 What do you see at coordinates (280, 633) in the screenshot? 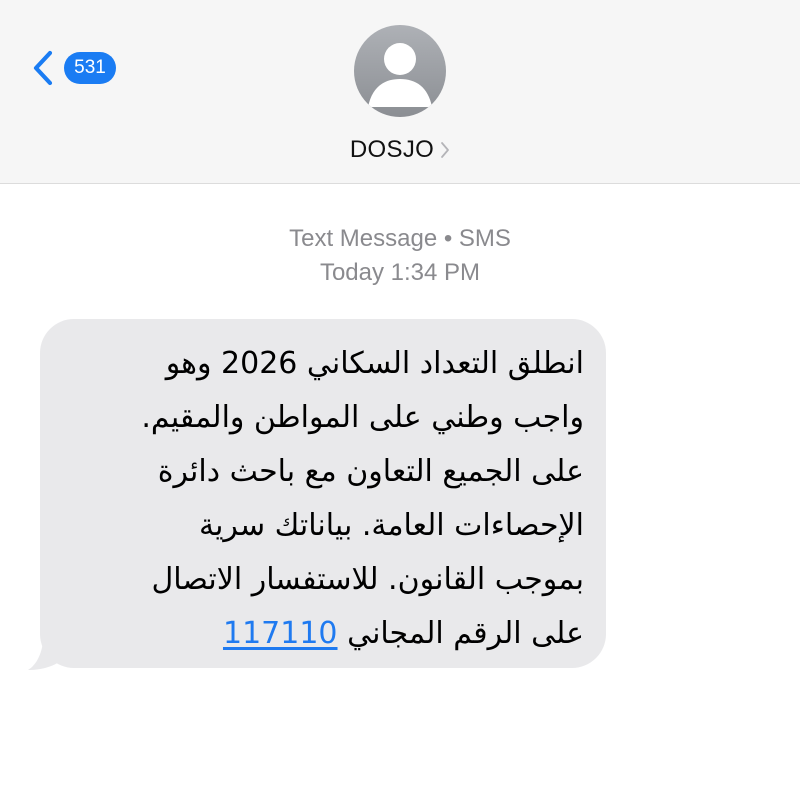
I see `phone-number-link: 117110` at bounding box center [280, 633].